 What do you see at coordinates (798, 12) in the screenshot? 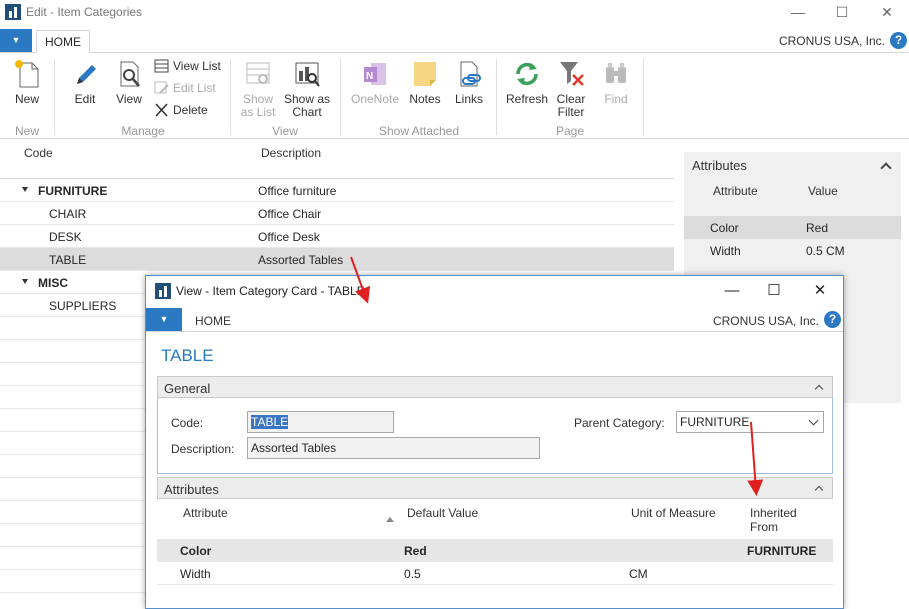
I see `minimize-icon: —` at bounding box center [798, 12].